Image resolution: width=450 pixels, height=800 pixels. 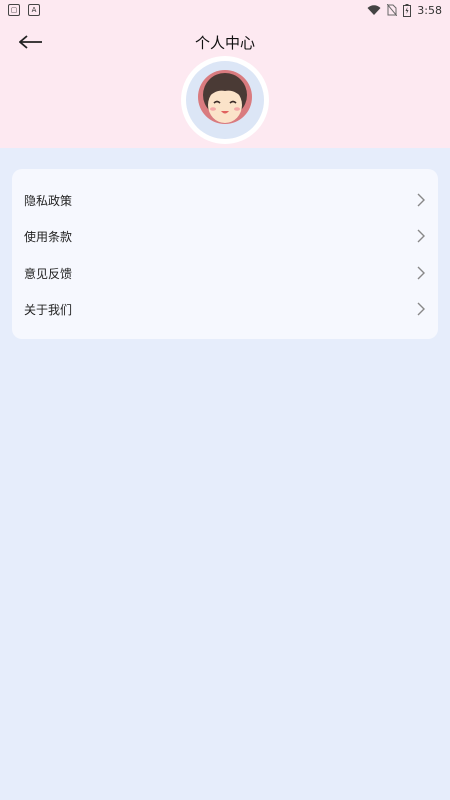 I want to click on girl-face-icon, so click(x=225, y=97).